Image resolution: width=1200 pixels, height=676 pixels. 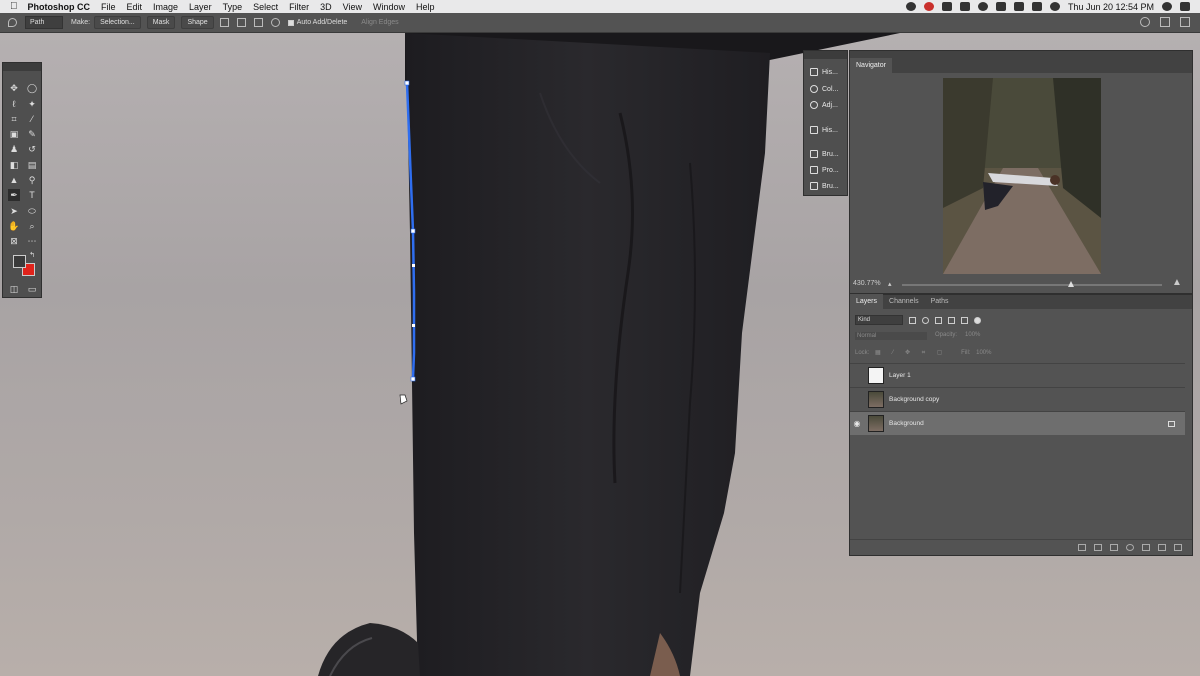 What do you see at coordinates (32, 226) in the screenshot?
I see `zoom-tool-icon: ⌕` at bounding box center [32, 226].